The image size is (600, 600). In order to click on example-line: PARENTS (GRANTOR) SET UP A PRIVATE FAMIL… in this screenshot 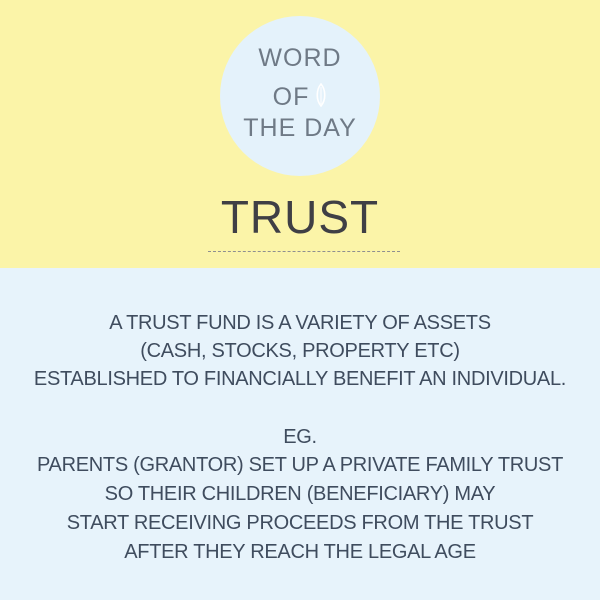, I will do `click(300, 465)`.